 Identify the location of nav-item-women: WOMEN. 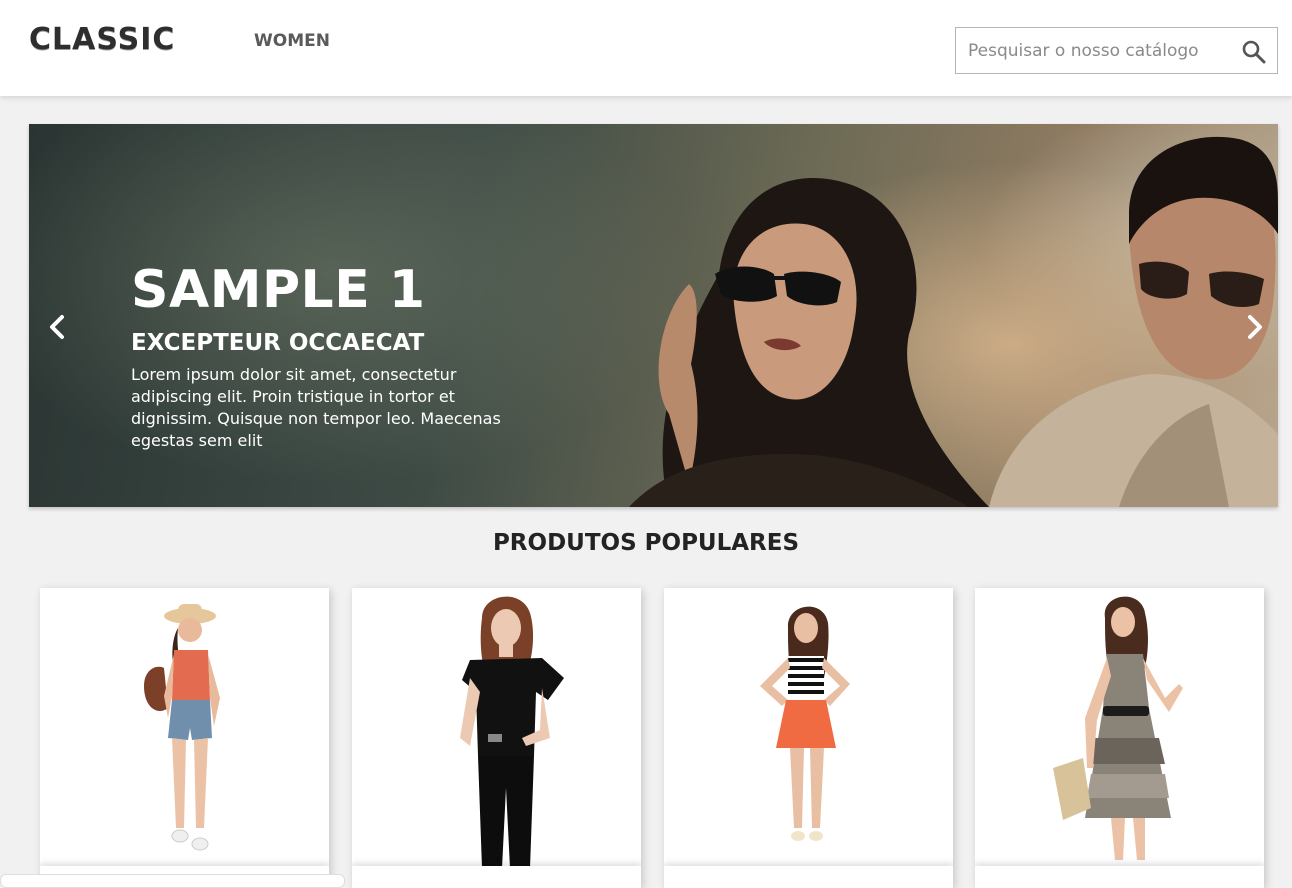
(292, 41).